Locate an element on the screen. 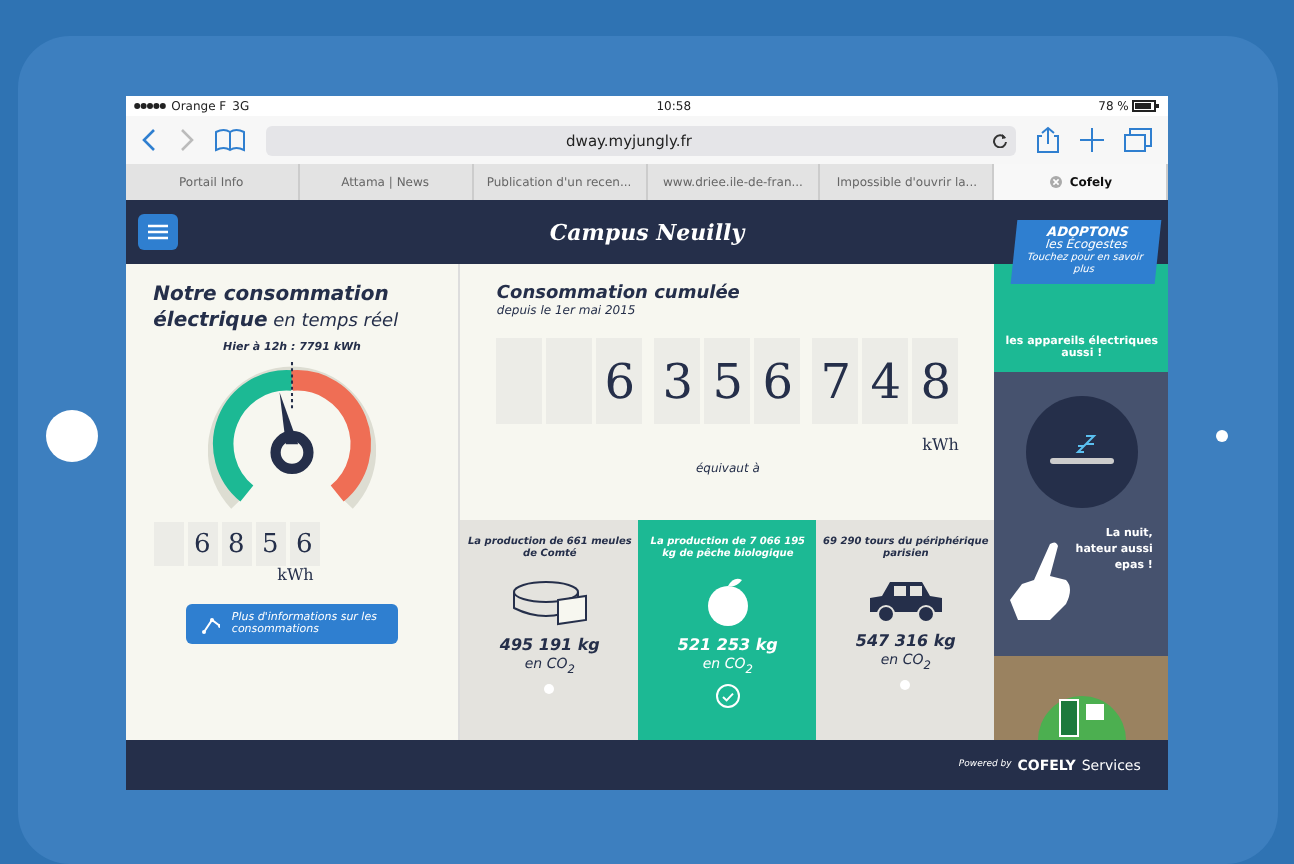 This screenshot has height=864, width=1294. menu-button is located at coordinates (157, 232).